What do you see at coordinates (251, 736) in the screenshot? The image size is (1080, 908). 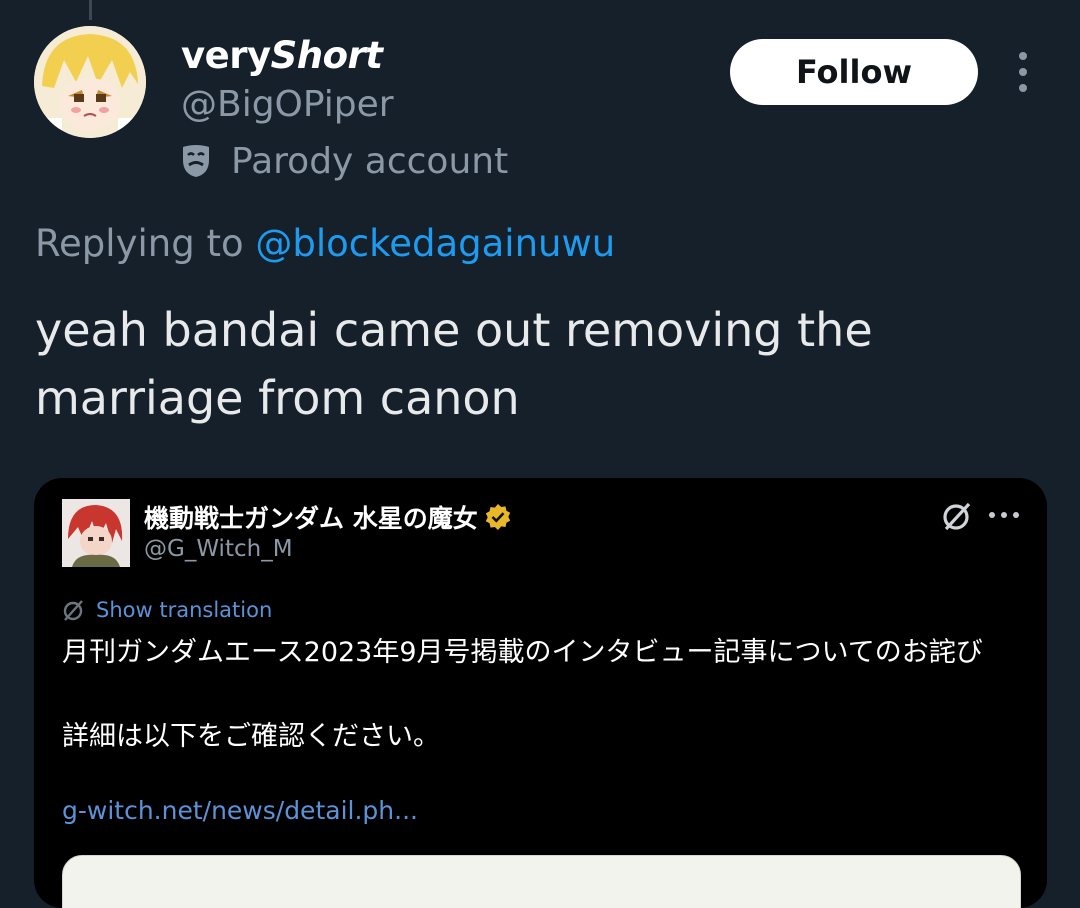 I see `quoted-text-line-2: 詳細は以下をご確認ください。` at bounding box center [251, 736].